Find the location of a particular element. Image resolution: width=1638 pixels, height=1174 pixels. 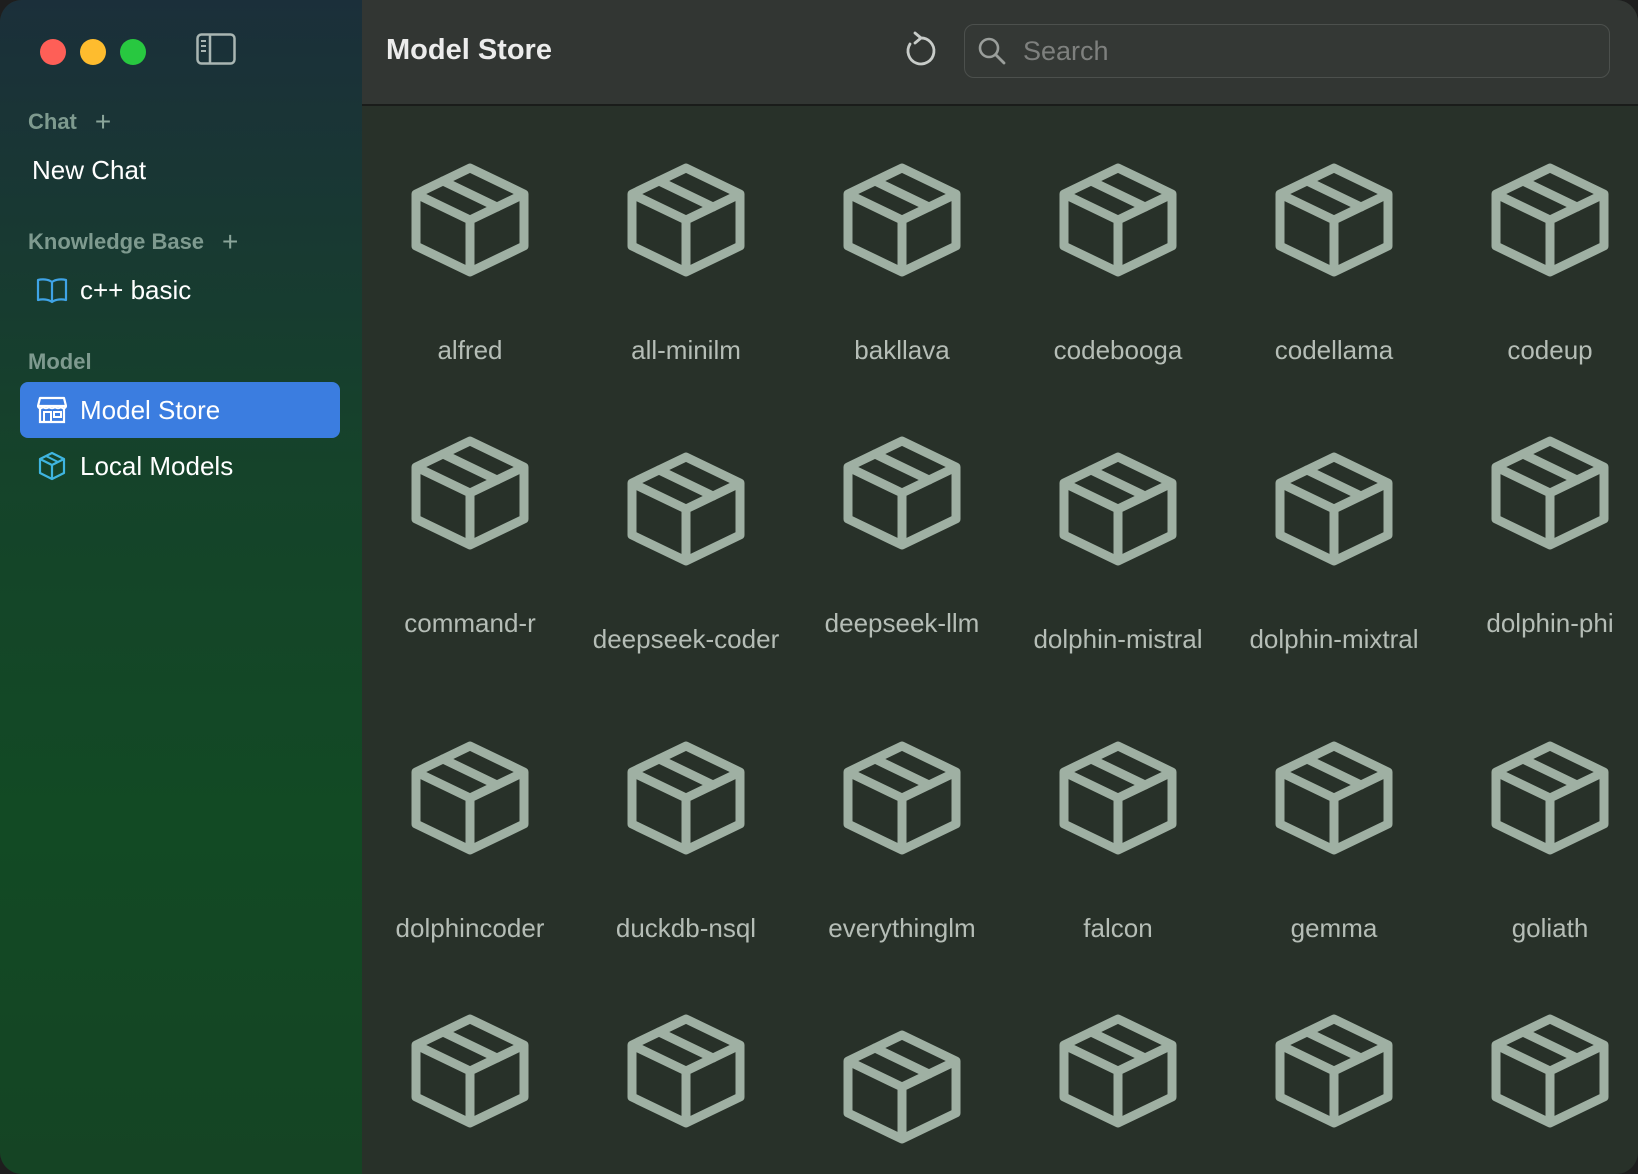

model-name: dolphin-mixtral is located at coordinates (1334, 639).